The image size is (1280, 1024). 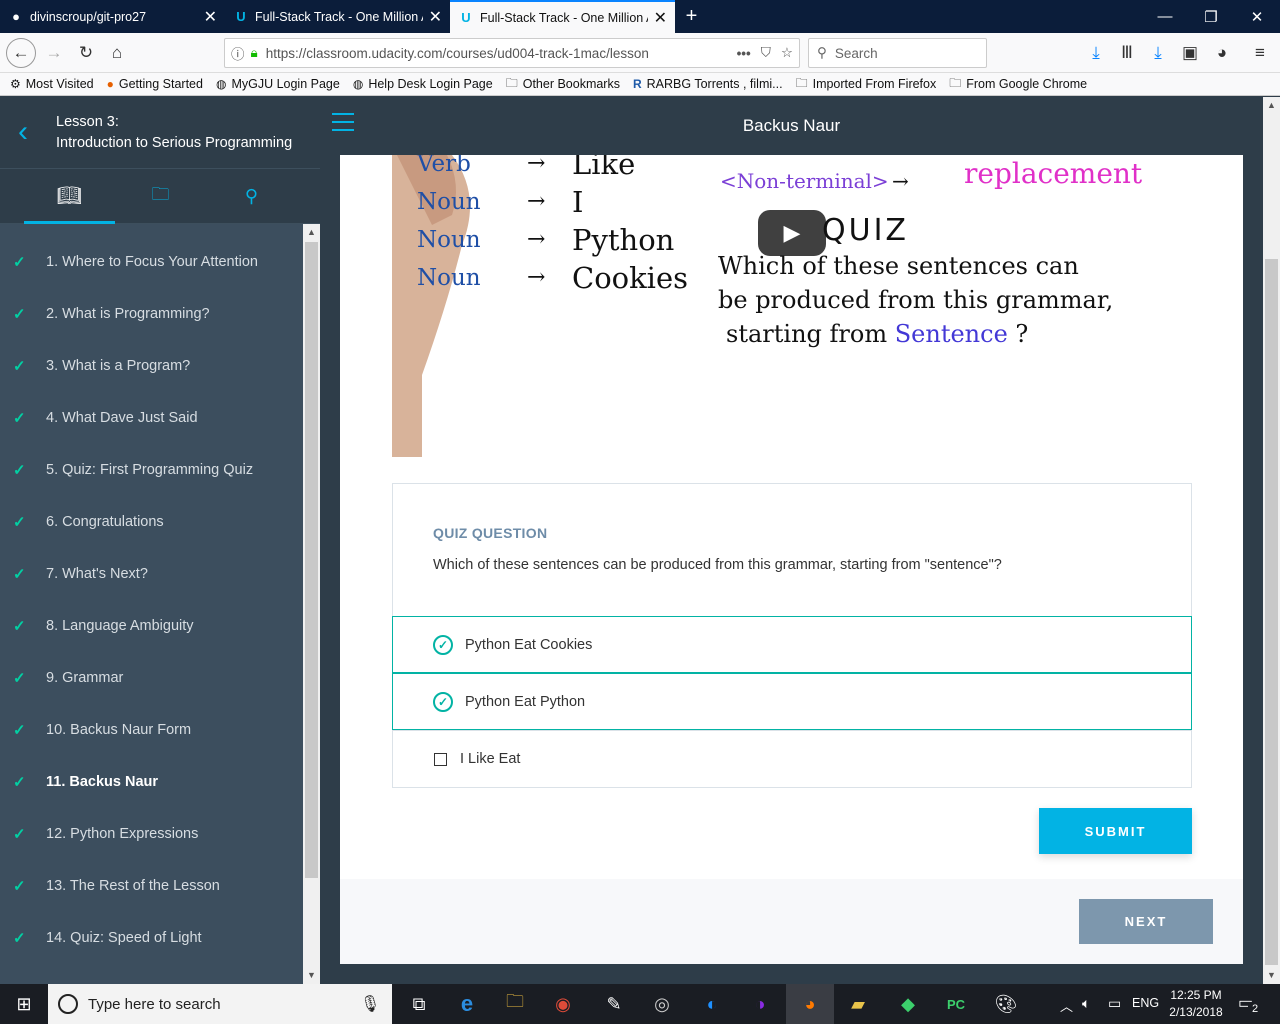 I want to click on clock-date: 2/13/2018, so click(x=1196, y=1012).